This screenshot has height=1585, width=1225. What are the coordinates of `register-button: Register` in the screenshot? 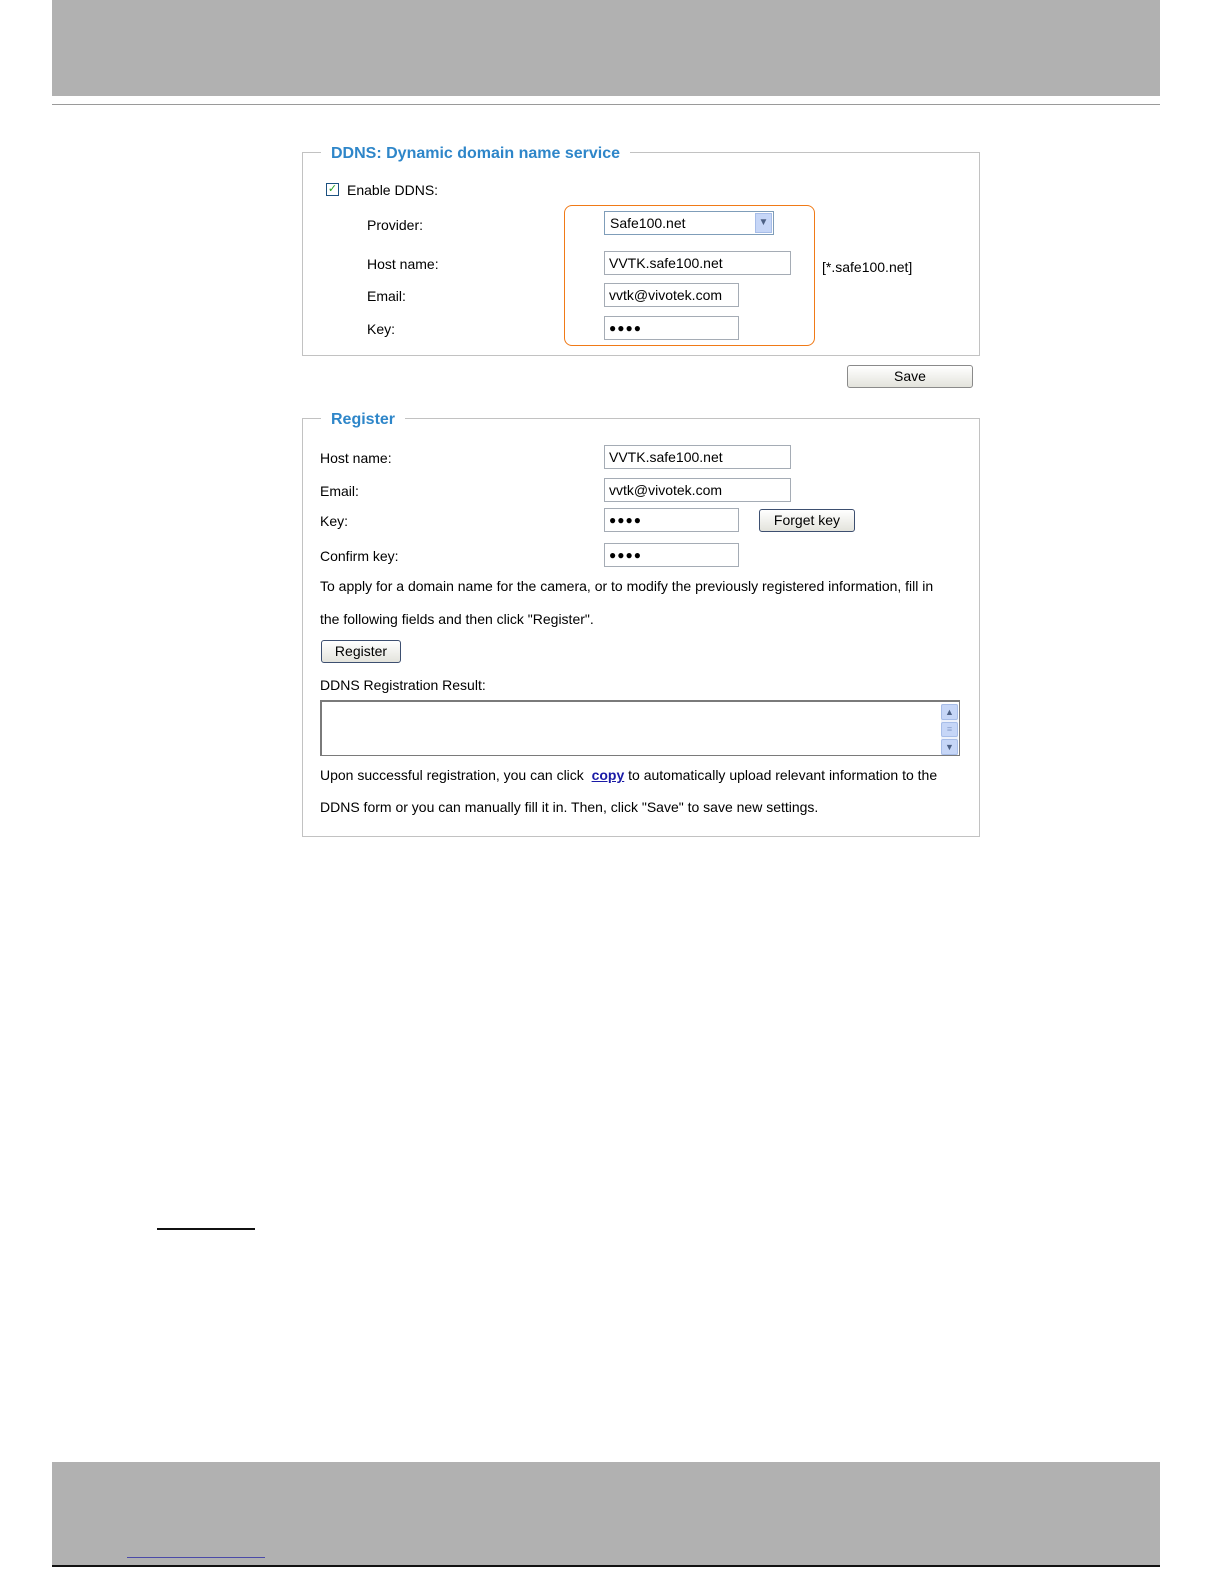 It's located at (361, 651).